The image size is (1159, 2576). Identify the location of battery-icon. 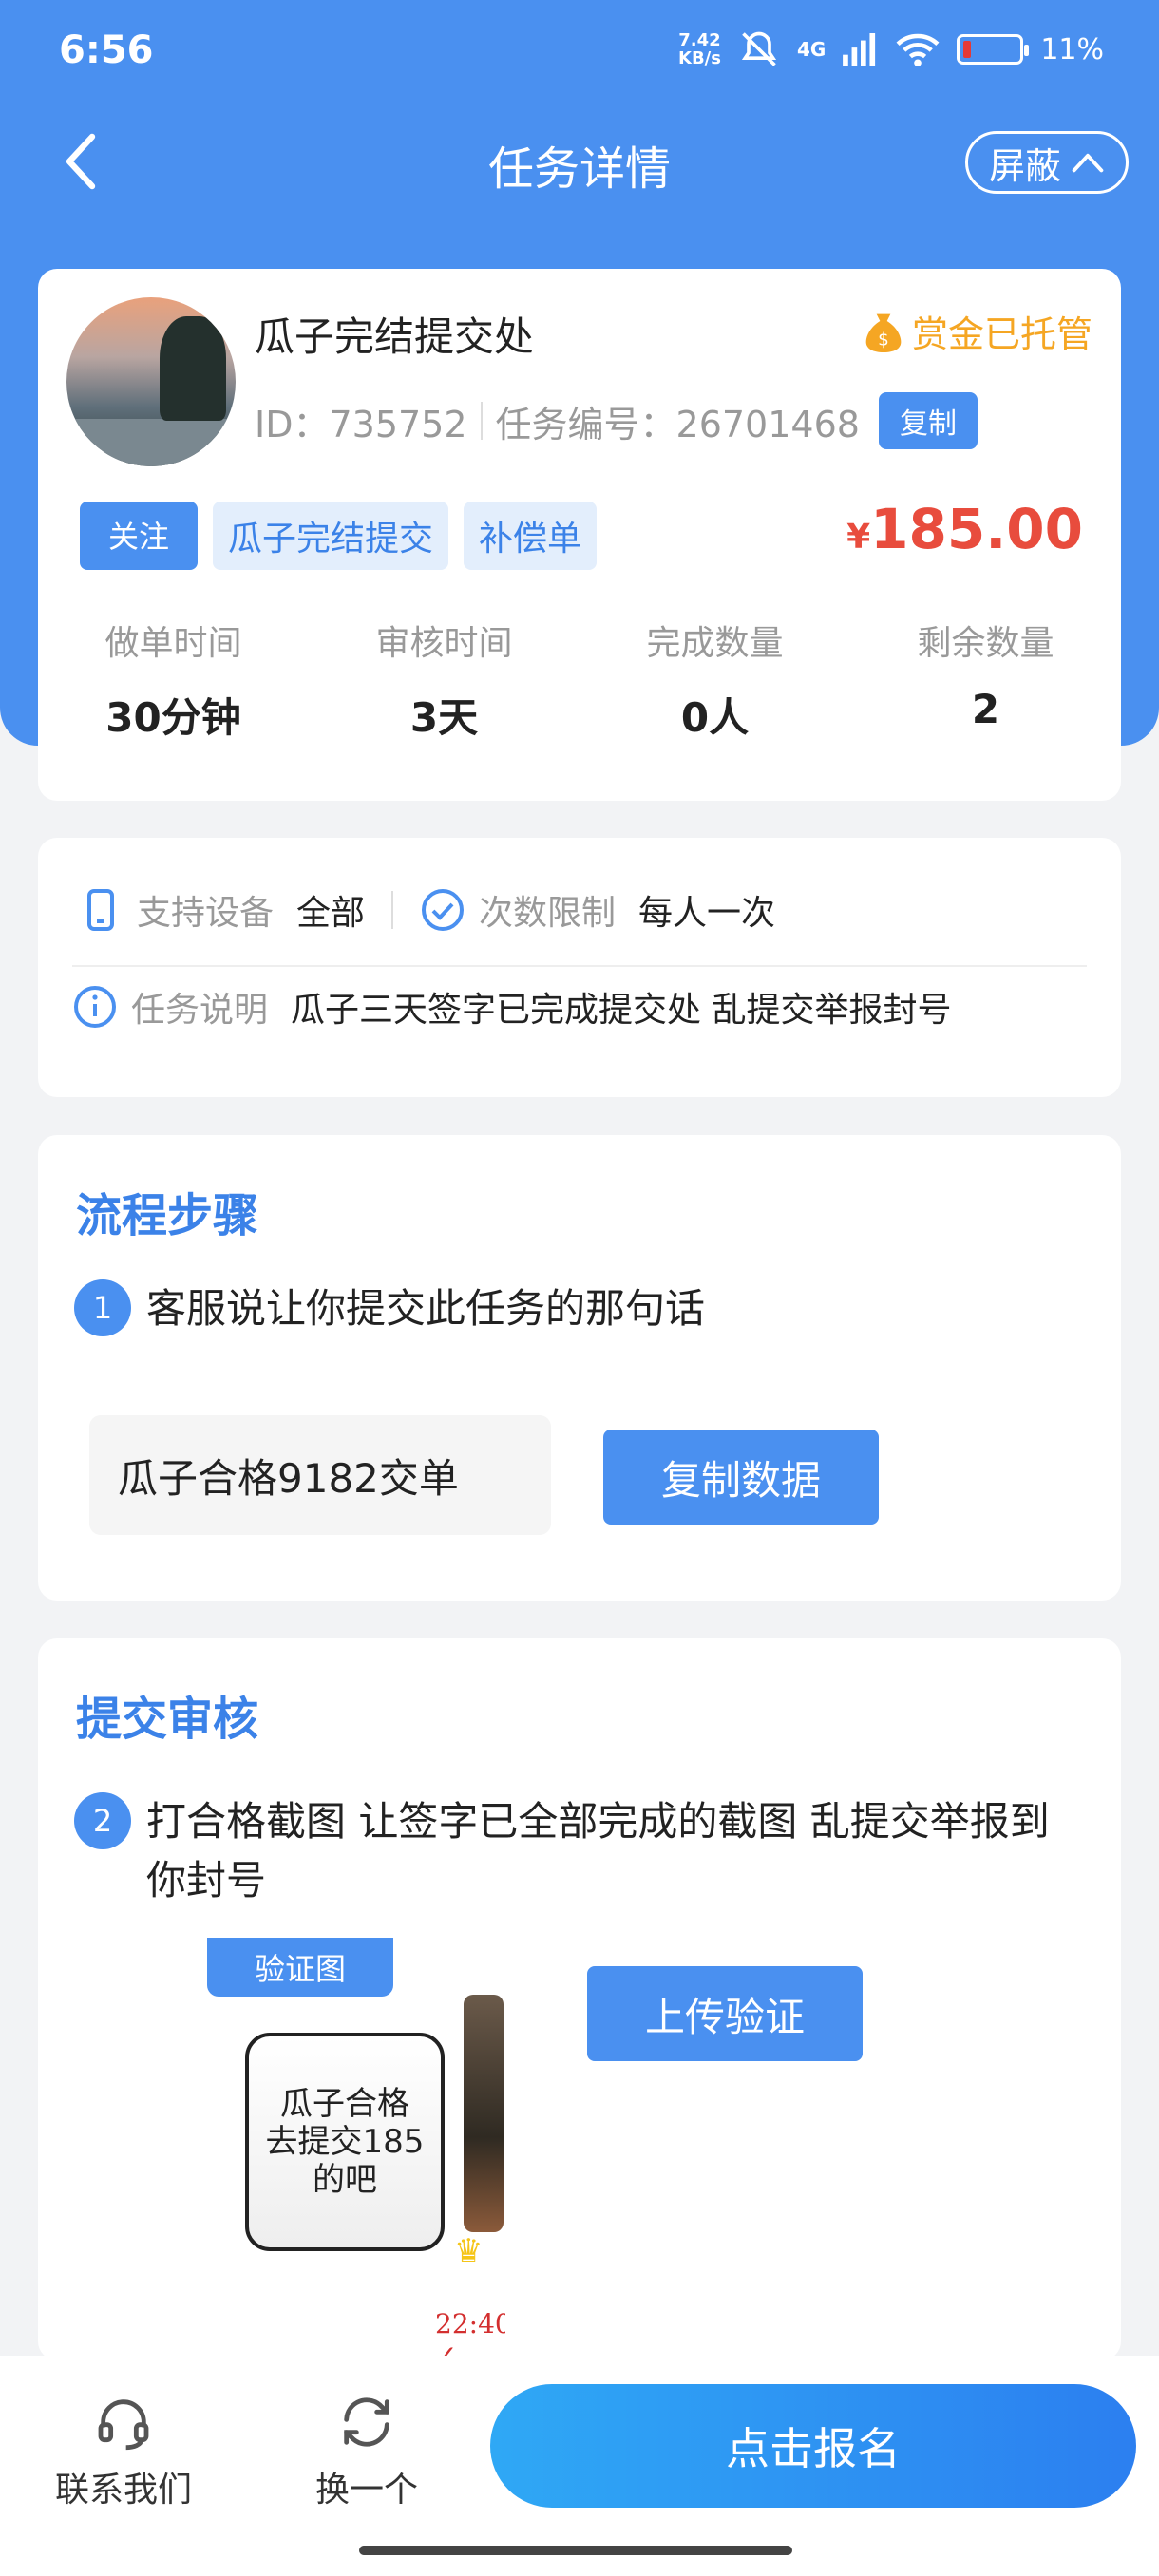
(993, 49).